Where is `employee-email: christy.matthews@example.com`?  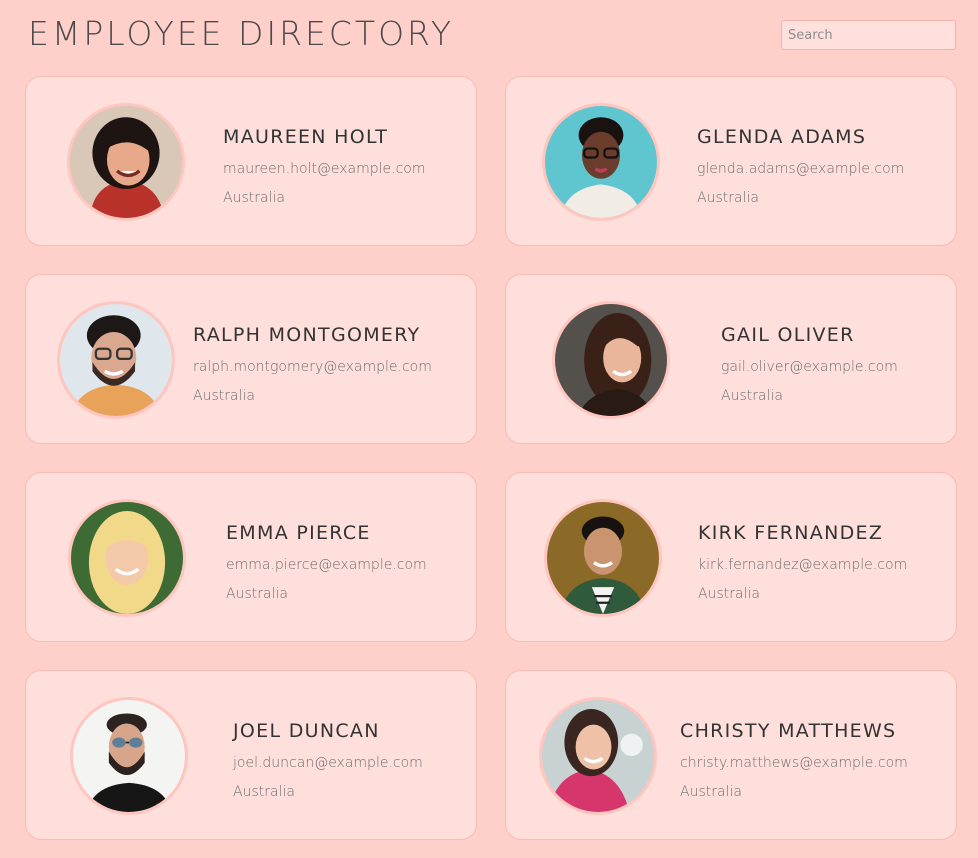 employee-email: christy.matthews@example.com is located at coordinates (794, 763).